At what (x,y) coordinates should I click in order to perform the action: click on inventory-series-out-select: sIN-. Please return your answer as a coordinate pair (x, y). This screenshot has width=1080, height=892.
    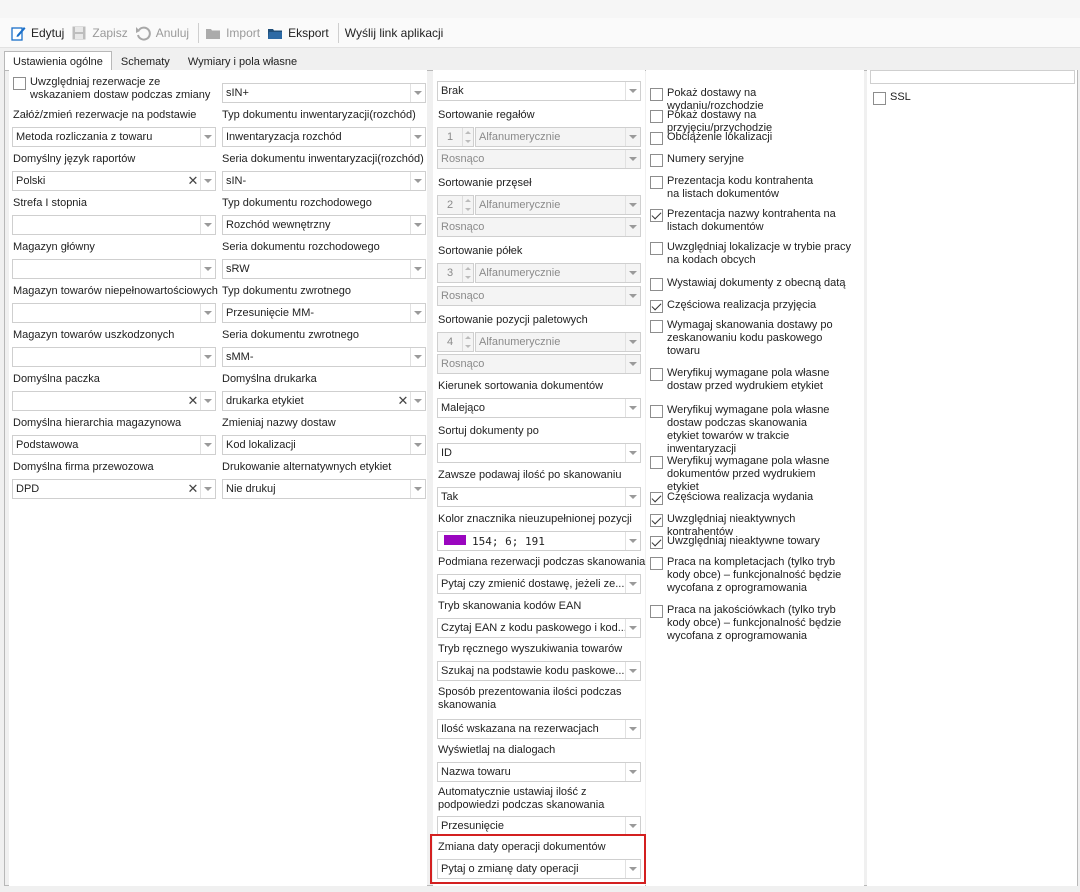
    Looking at the image, I should click on (324, 181).